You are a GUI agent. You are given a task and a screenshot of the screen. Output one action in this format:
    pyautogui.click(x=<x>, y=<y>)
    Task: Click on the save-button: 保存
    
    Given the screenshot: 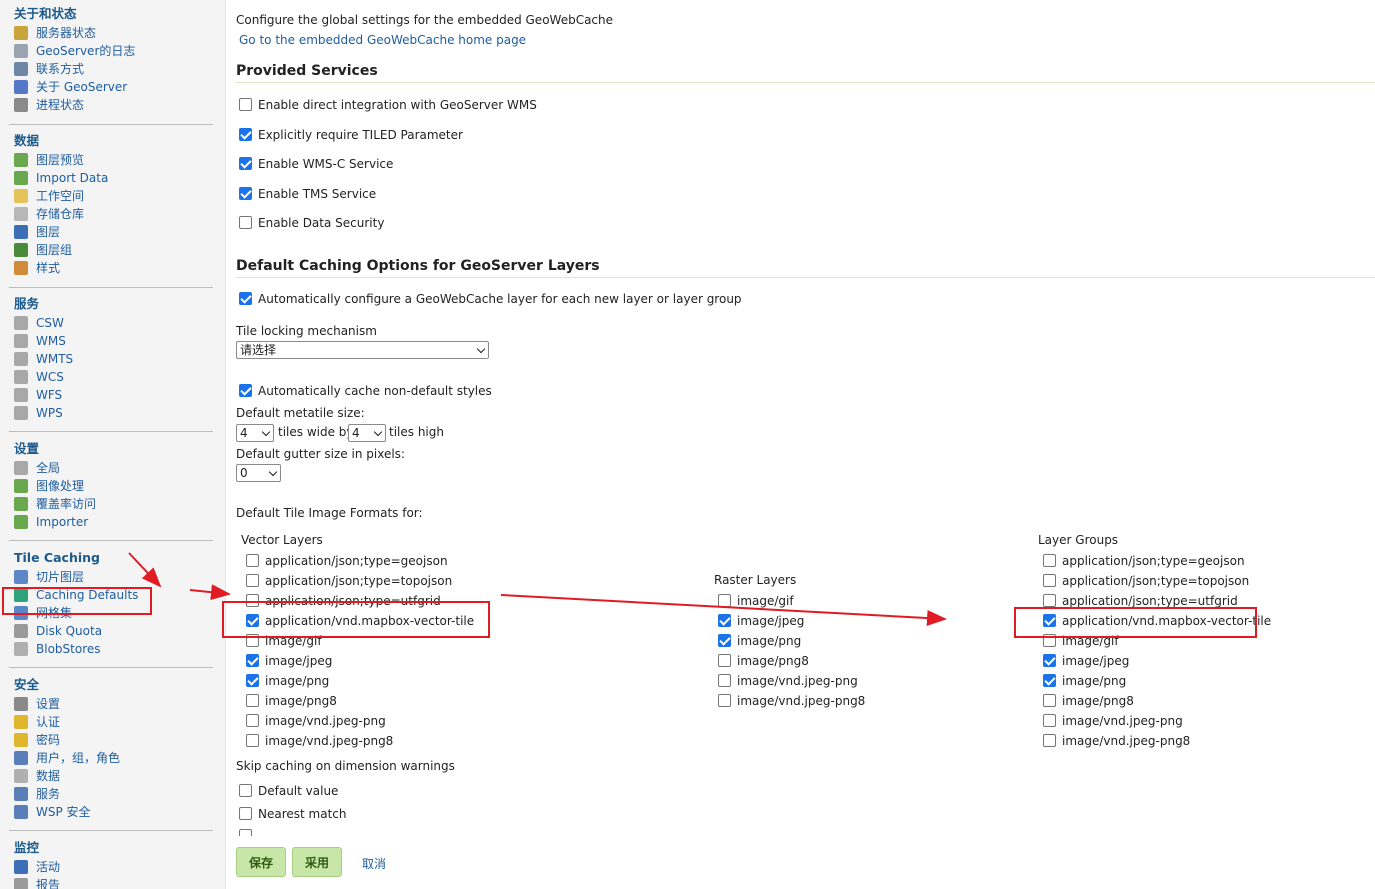 What is the action you would take?
    pyautogui.click(x=261, y=862)
    